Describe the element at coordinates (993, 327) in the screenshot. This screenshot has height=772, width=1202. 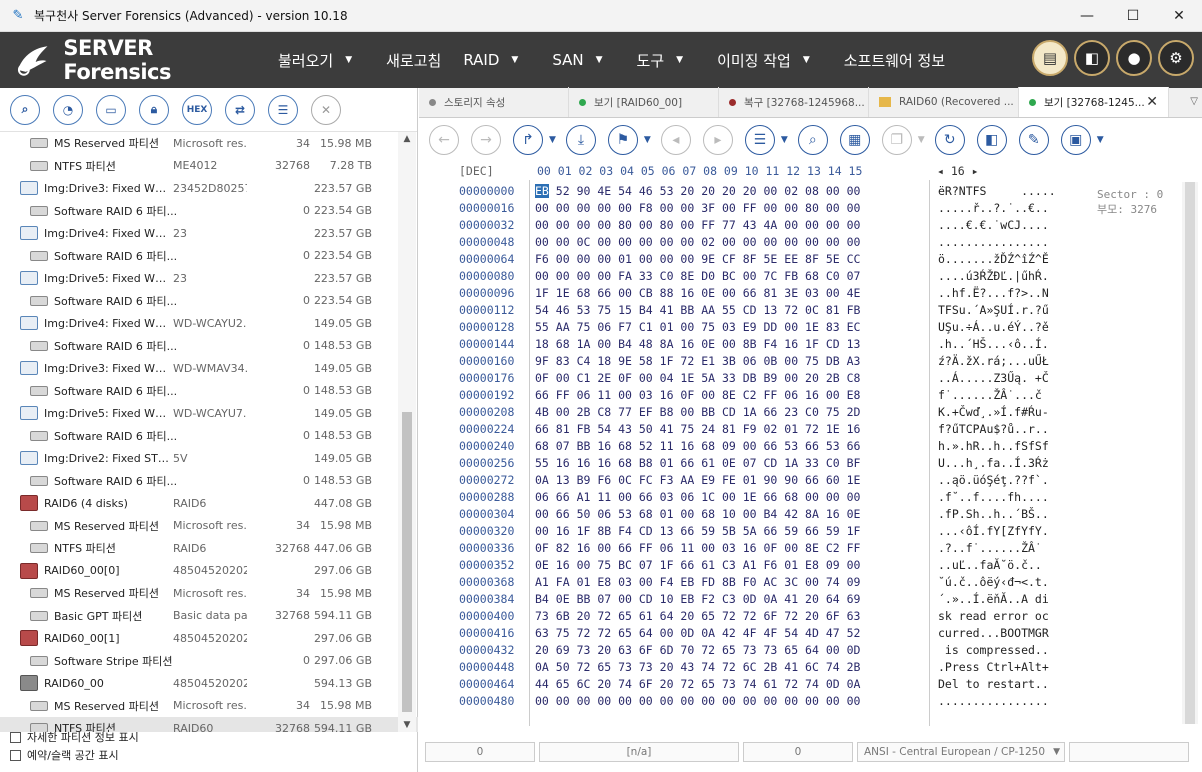
I see `hex-ascii: UŞu.÷Á..u.éÝ..?ě` at that location.